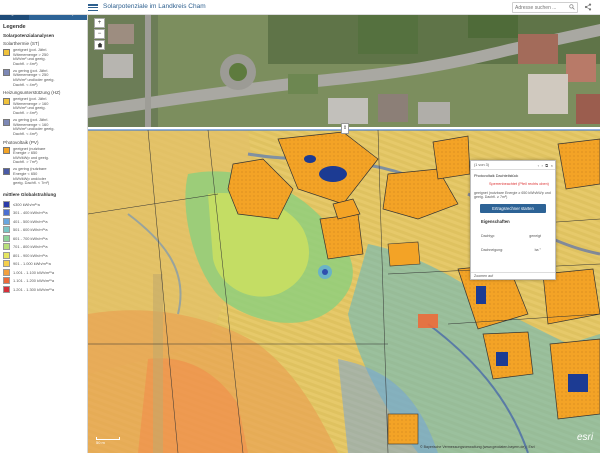  What do you see at coordinates (34, 280) in the screenshot?
I see `radiation-legend-label: 1.101 - 1.200 kWh/m²*a` at bounding box center [34, 280].